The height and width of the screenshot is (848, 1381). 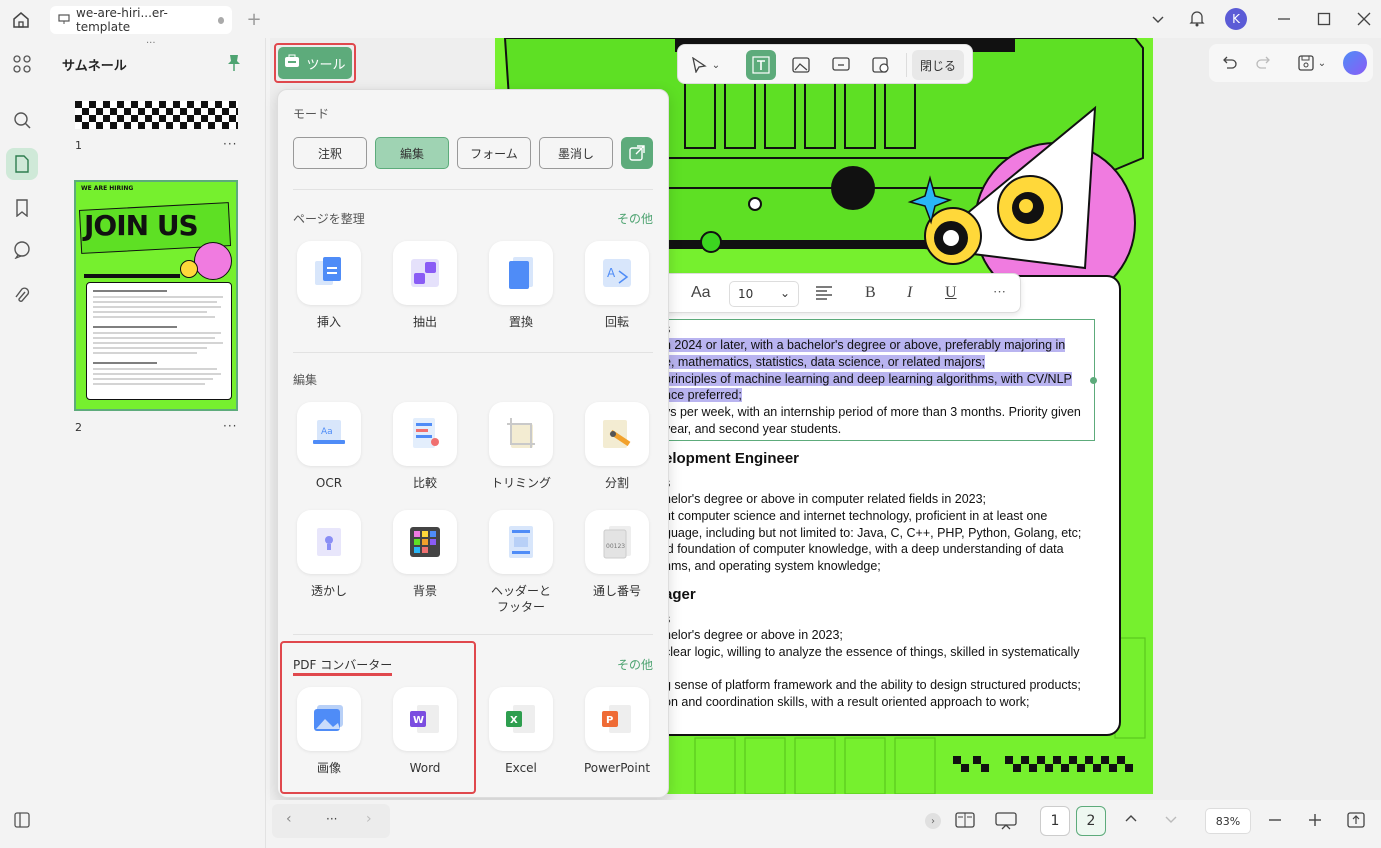 What do you see at coordinates (617, 273) in the screenshot?
I see `rotate-page-icon: A` at bounding box center [617, 273].